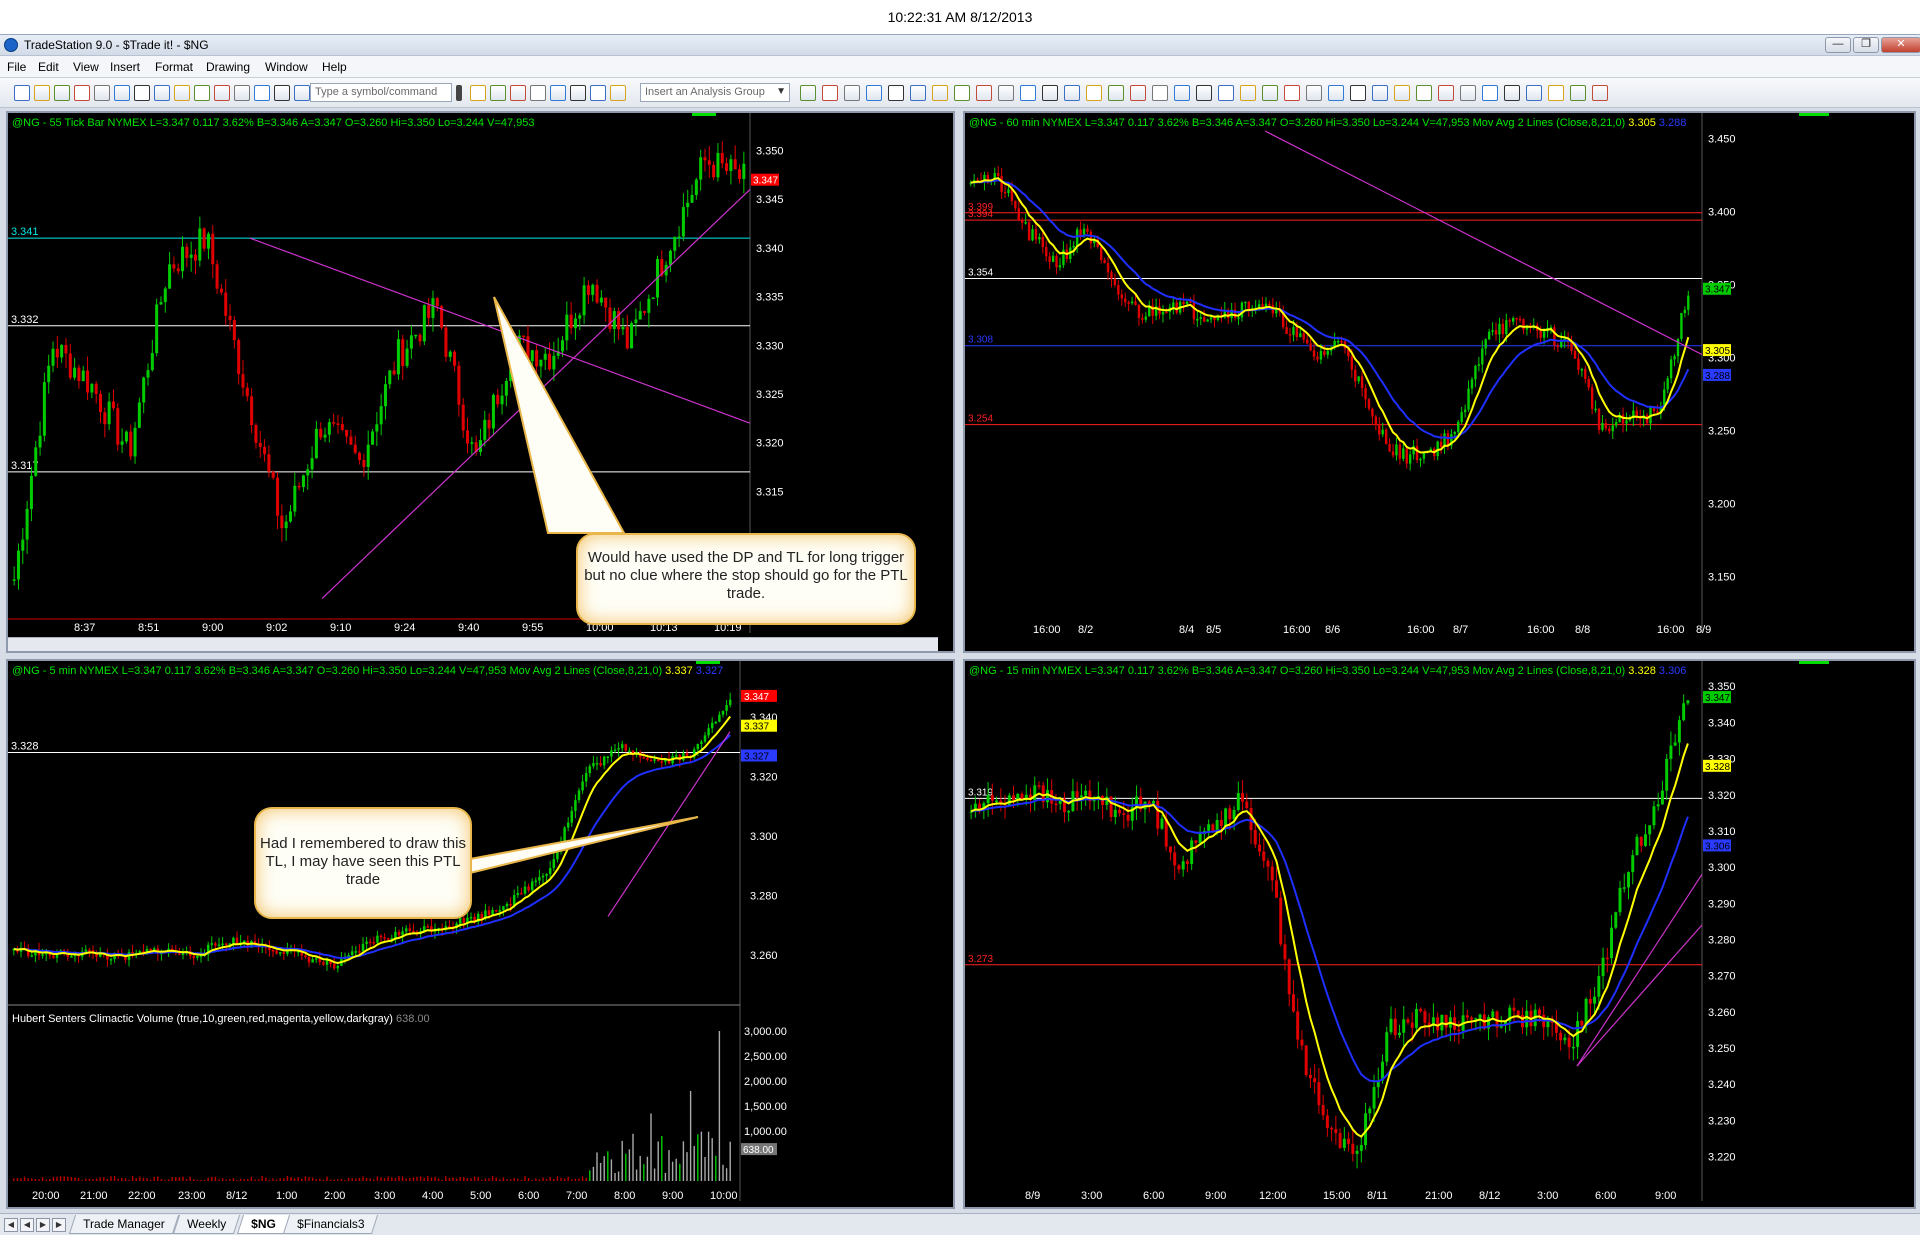 This screenshot has height=1235, width=1920. I want to click on tab-trade-manager: Trade Manager, so click(123, 1224).